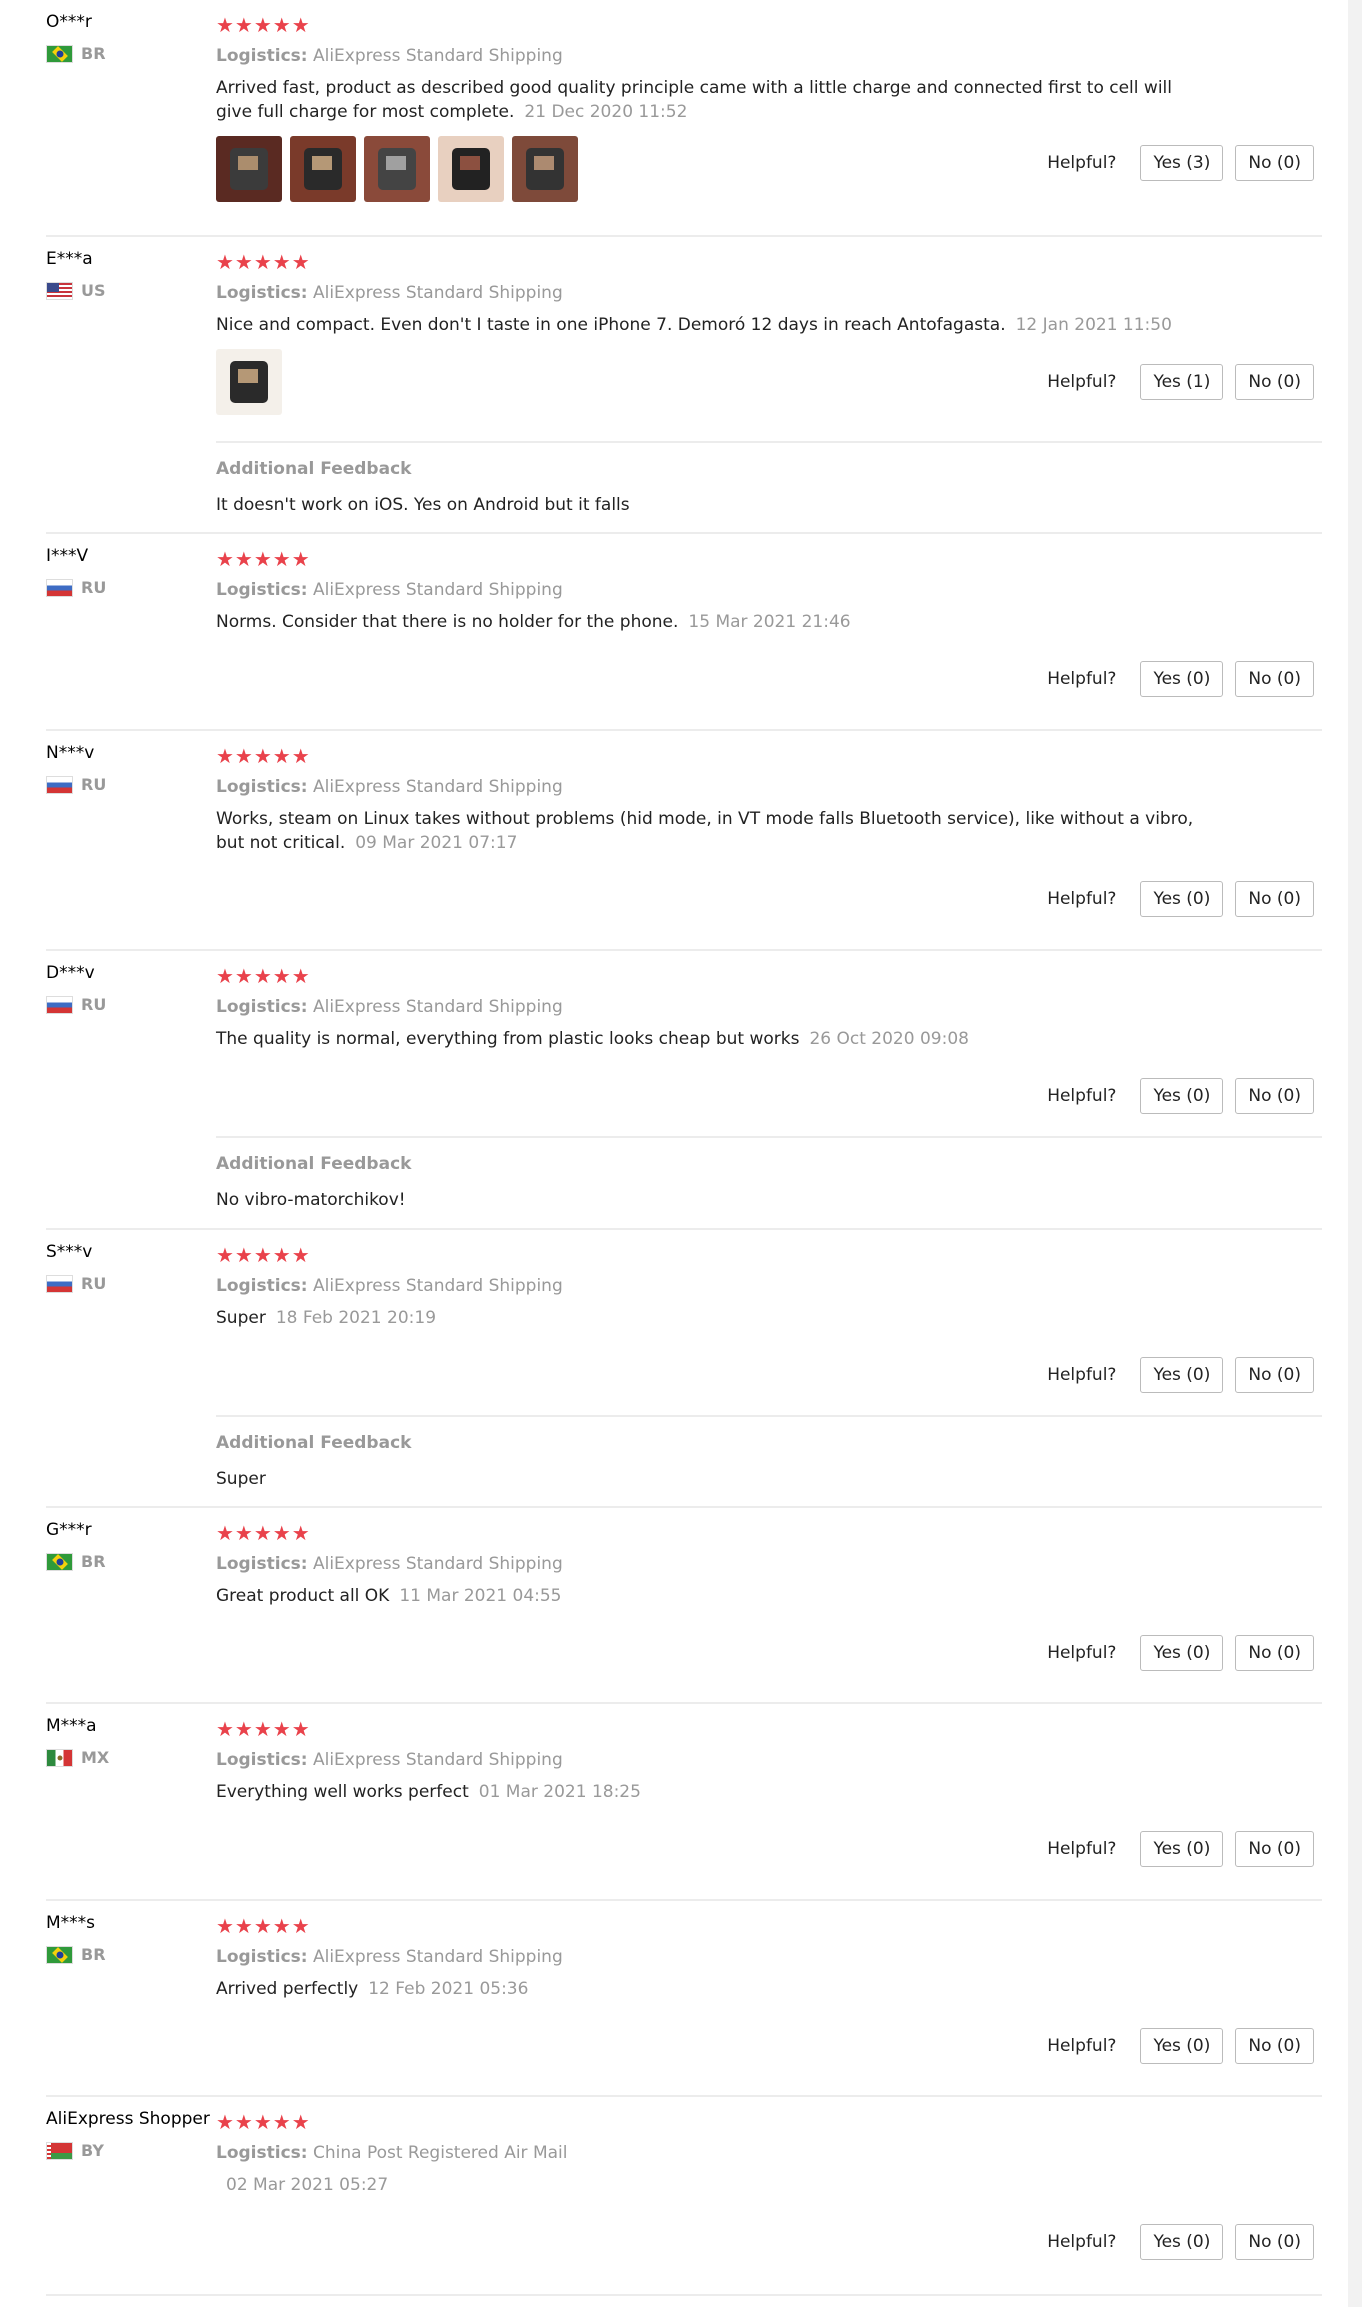 This screenshot has width=1362, height=2307. What do you see at coordinates (69, 1252) in the screenshot?
I see `reviewer-name: S***v` at bounding box center [69, 1252].